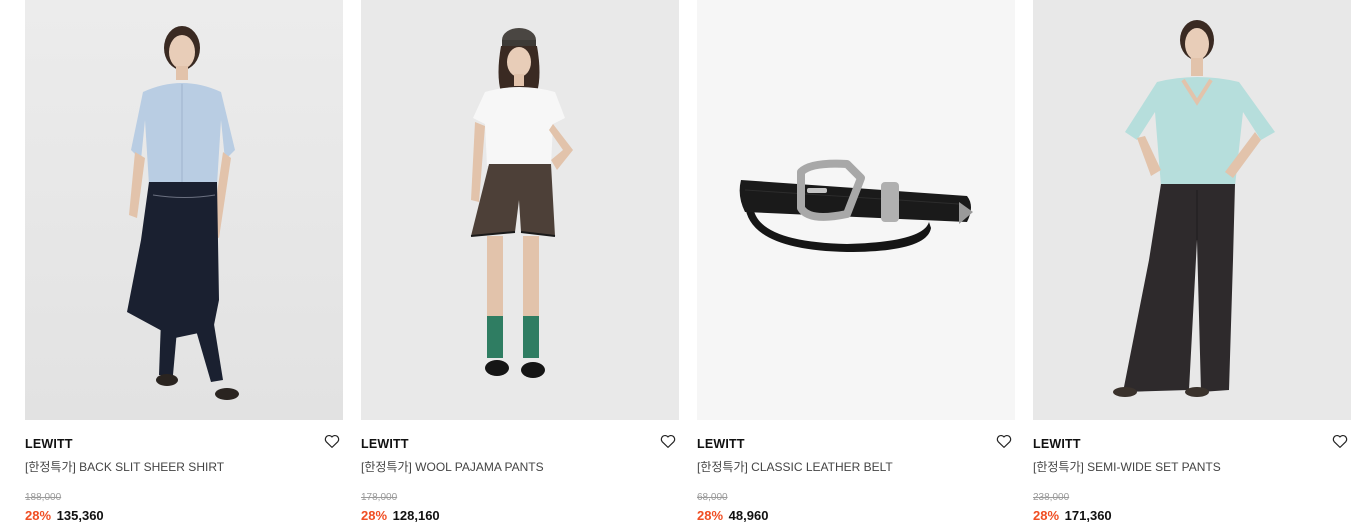 The height and width of the screenshot is (530, 1368). I want to click on original-price: 68,000, so click(712, 497).